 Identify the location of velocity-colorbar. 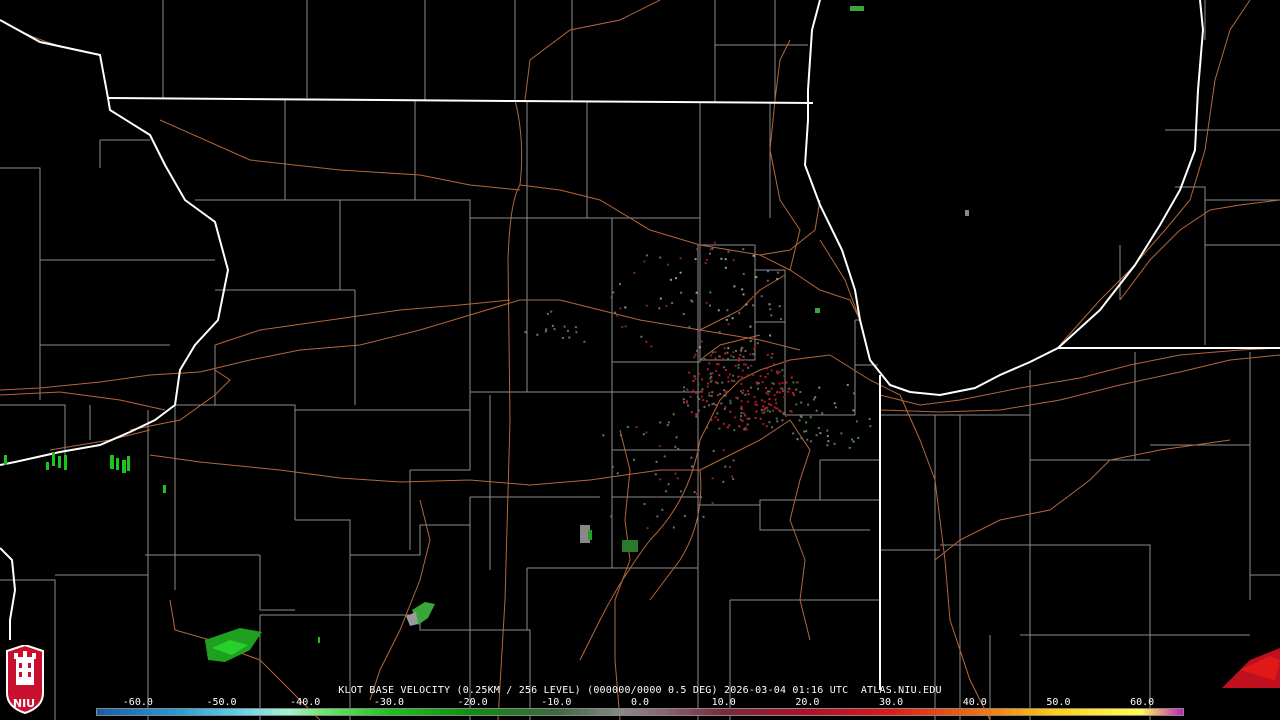
(640, 712).